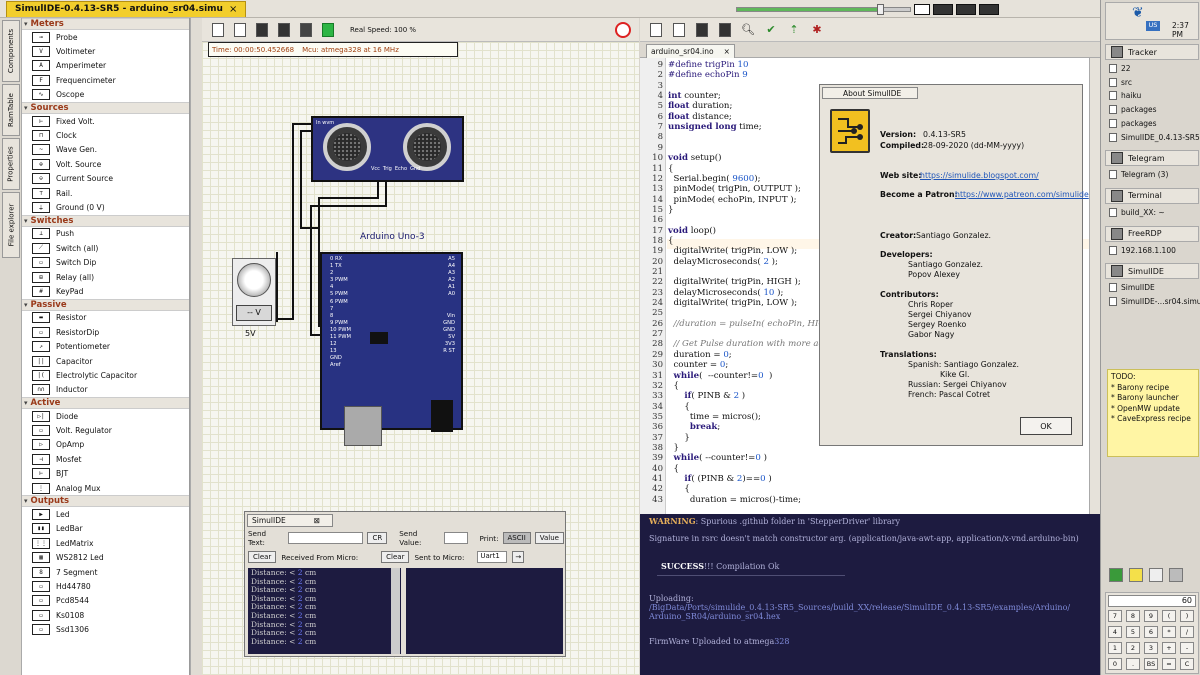 The width and height of the screenshot is (1200, 675). Describe the element at coordinates (1137, 212) in the screenshot. I see `app-window-item: build_XX: ~` at that location.